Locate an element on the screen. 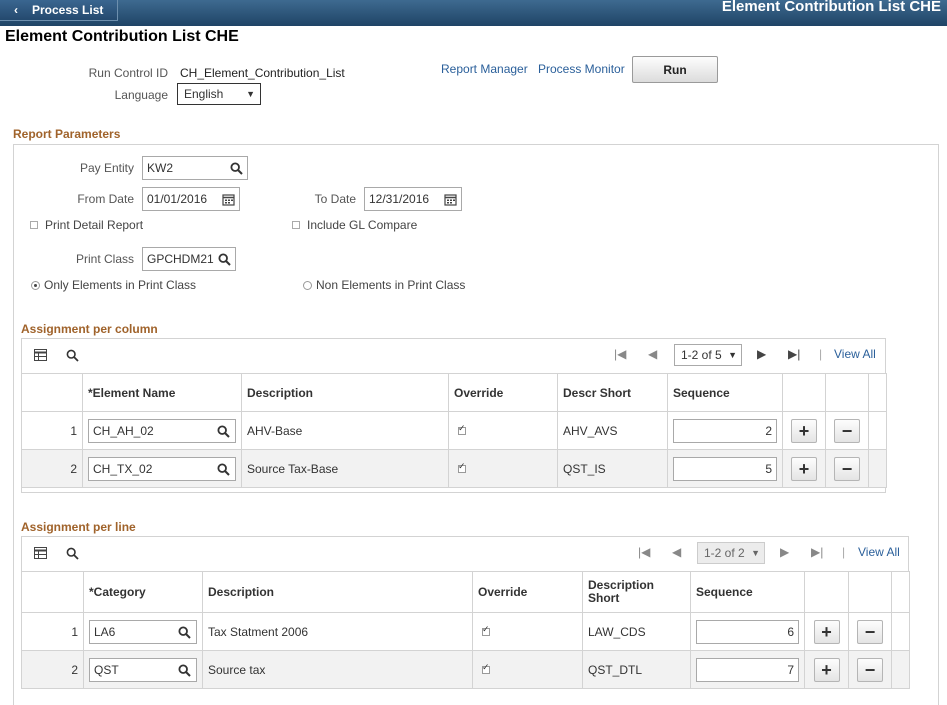 The height and width of the screenshot is (705, 947). col-category: *Category is located at coordinates (143, 592).